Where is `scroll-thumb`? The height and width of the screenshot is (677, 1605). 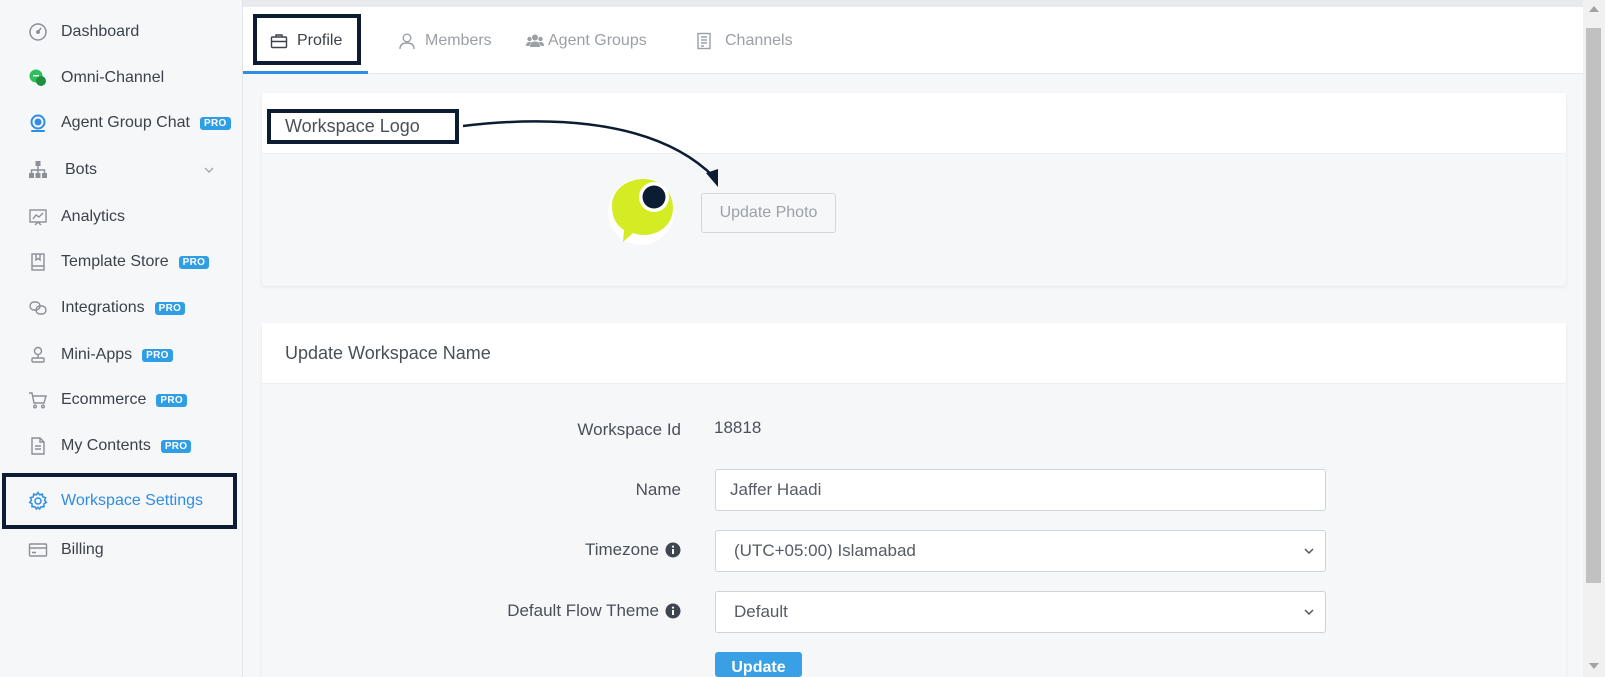
scroll-thumb is located at coordinates (1593, 305).